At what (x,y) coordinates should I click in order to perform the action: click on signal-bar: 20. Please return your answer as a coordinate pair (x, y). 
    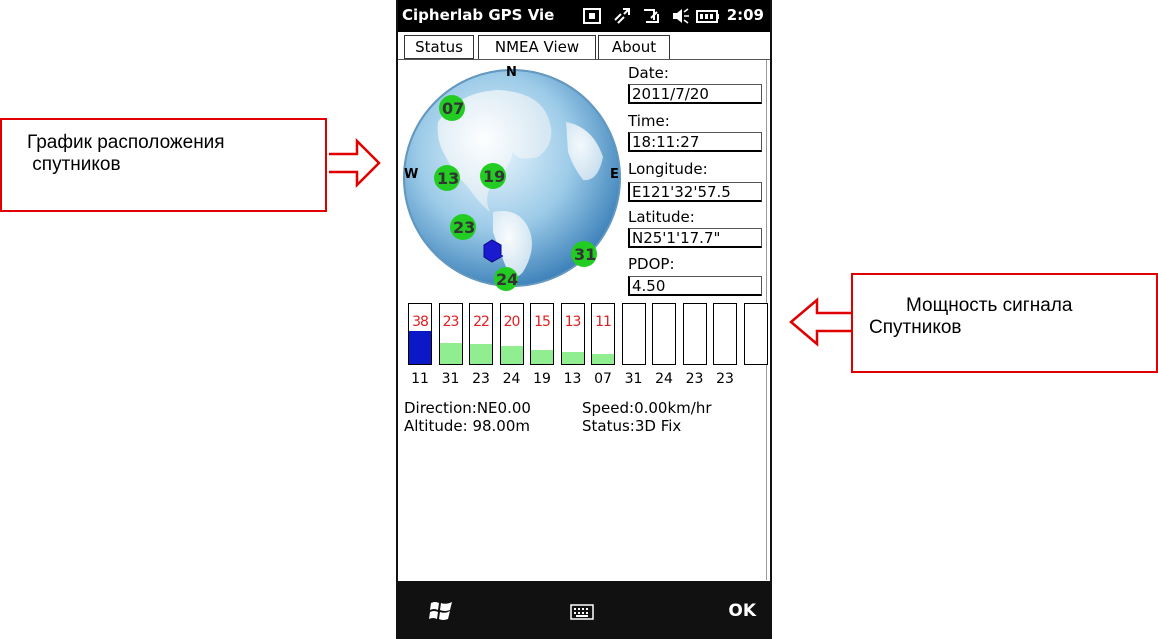
    Looking at the image, I should click on (511, 334).